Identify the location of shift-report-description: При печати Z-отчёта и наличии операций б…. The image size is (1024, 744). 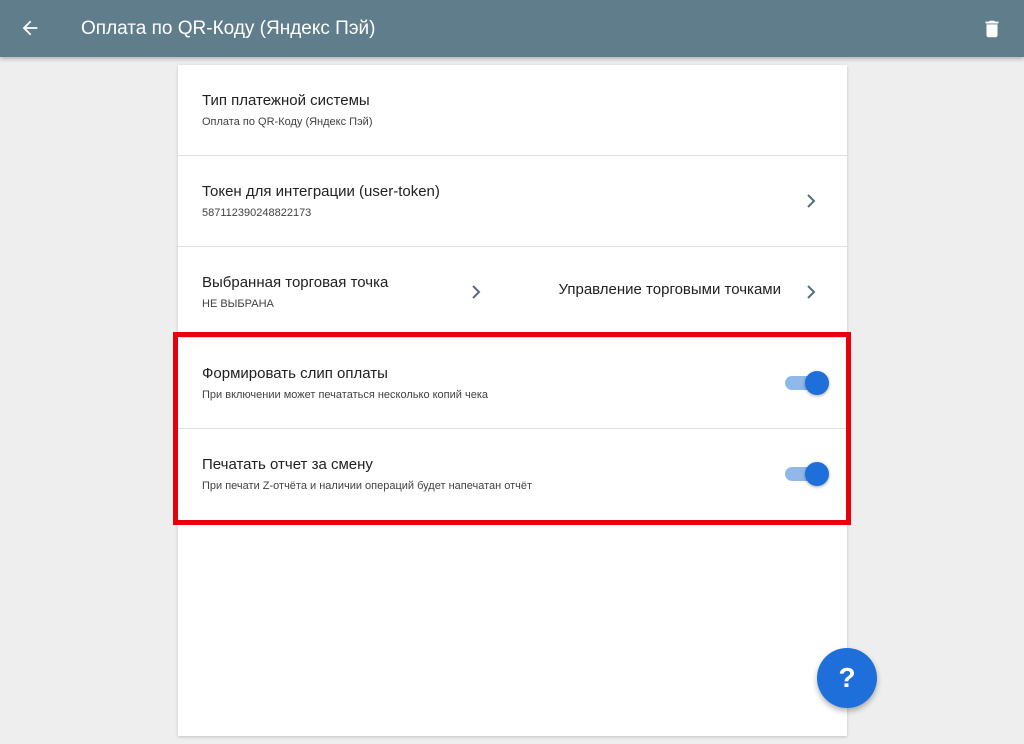
(367, 486).